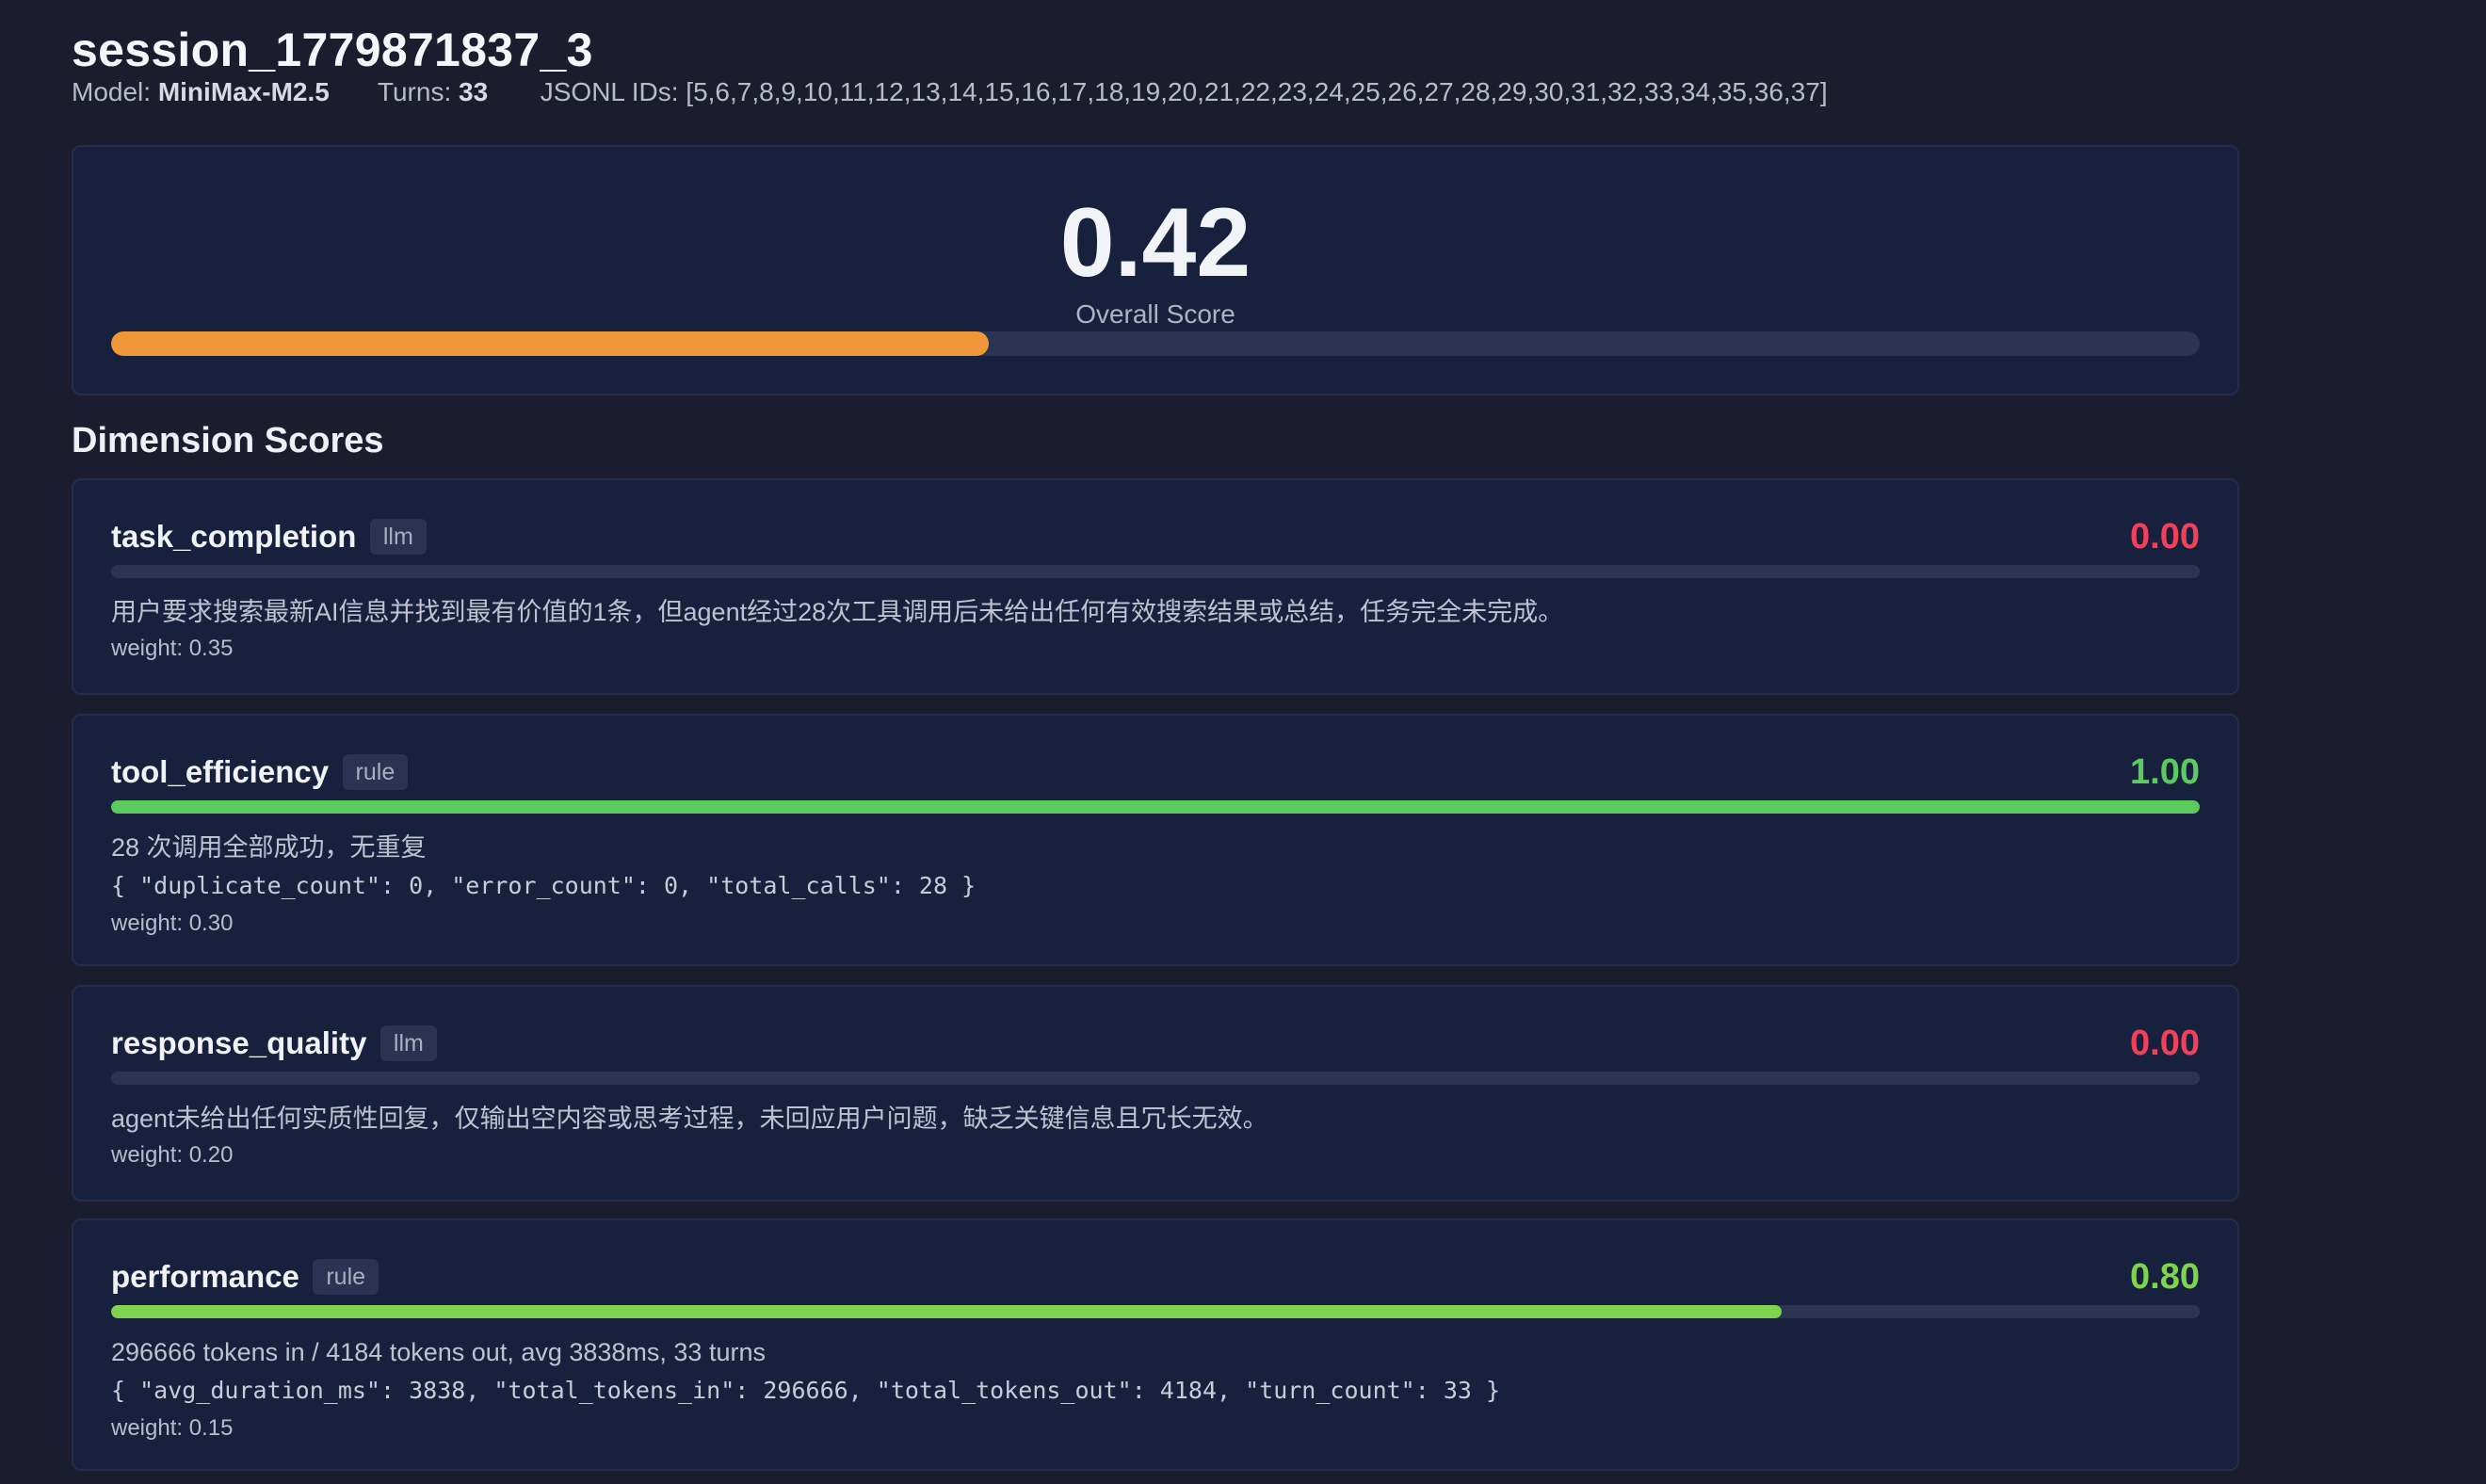  What do you see at coordinates (415, 92) in the screenshot?
I see `turns-label: Turns:` at bounding box center [415, 92].